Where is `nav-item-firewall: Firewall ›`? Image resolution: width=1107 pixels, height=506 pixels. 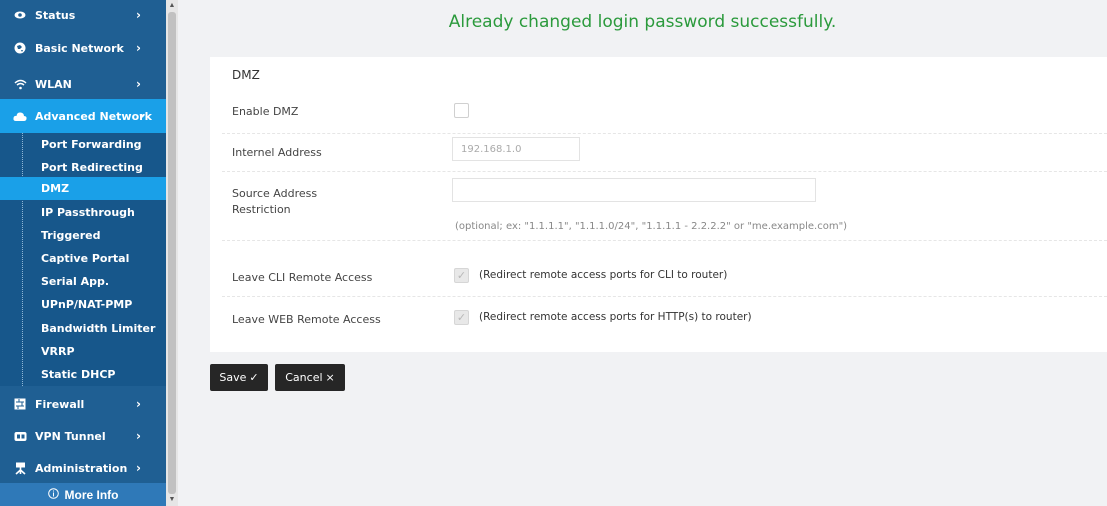
nav-item-firewall: Firewall › is located at coordinates (83, 404).